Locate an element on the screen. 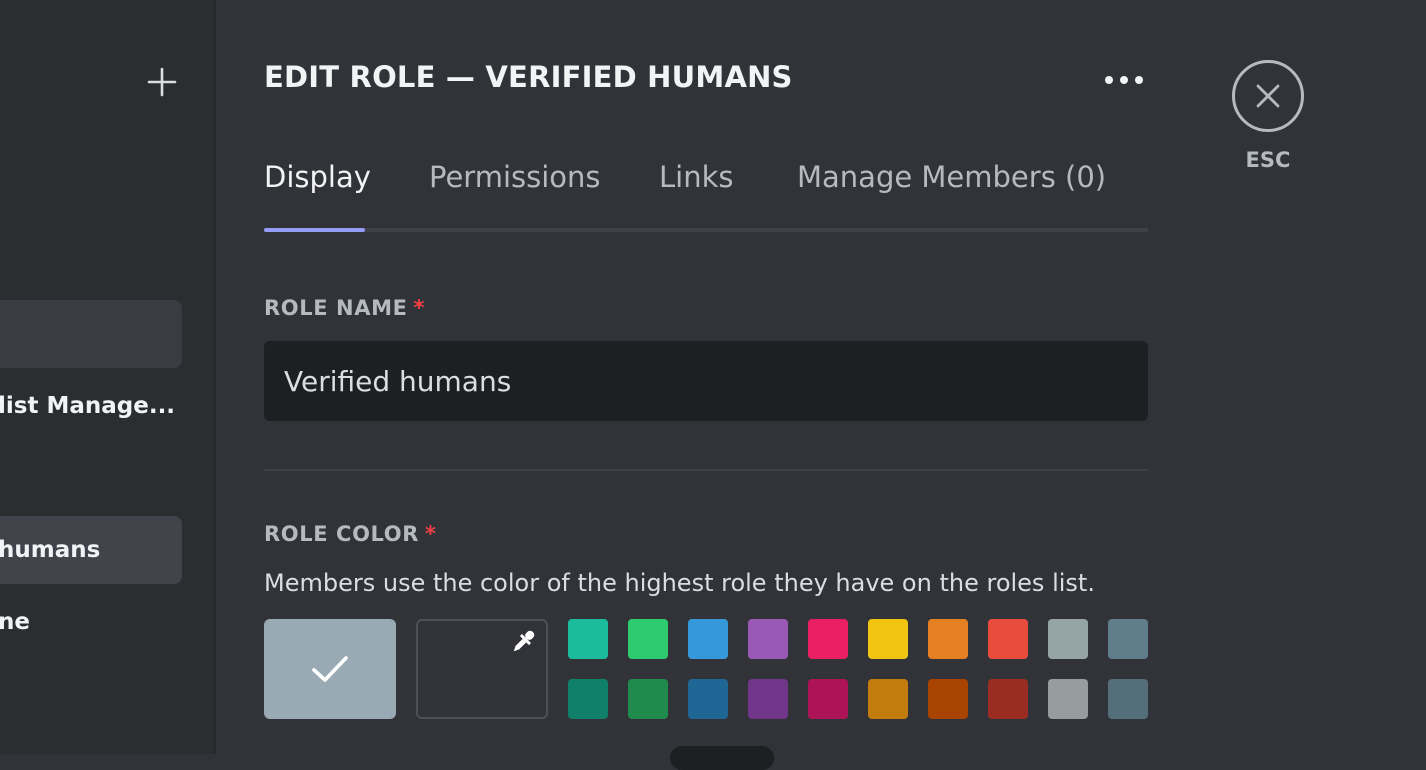 The height and width of the screenshot is (770, 1426). close-button is located at coordinates (1268, 96).